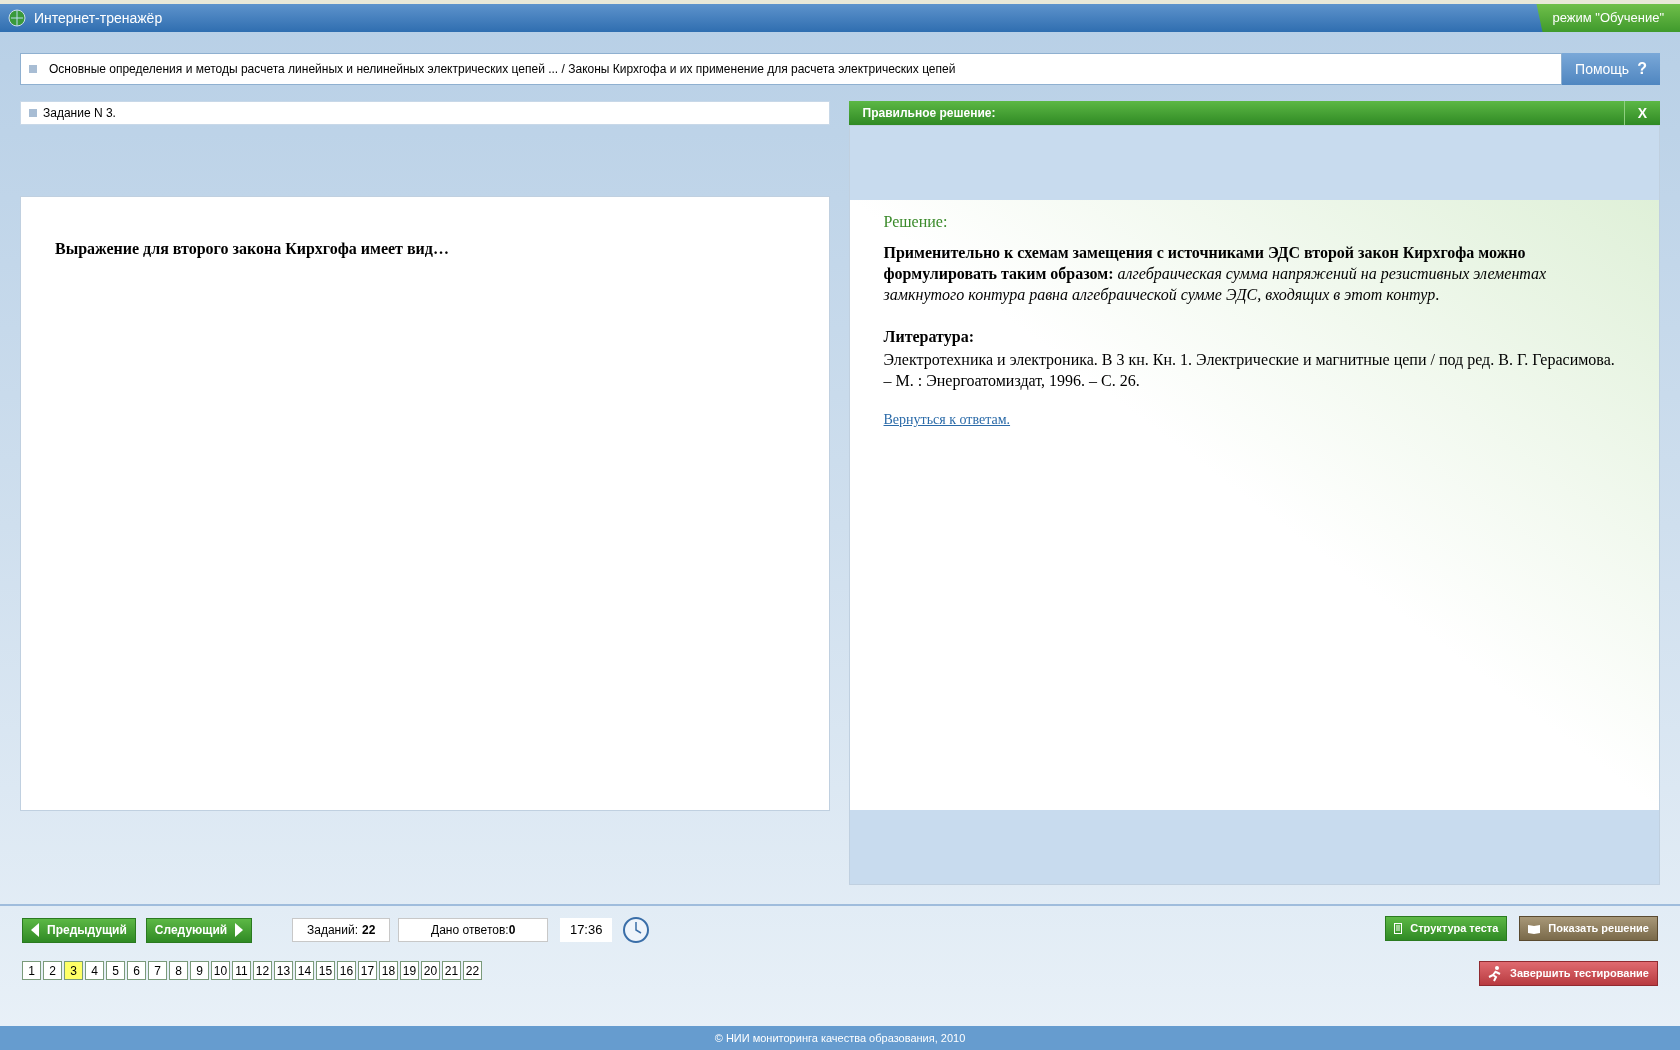  I want to click on page-number-button: 20, so click(430, 970).